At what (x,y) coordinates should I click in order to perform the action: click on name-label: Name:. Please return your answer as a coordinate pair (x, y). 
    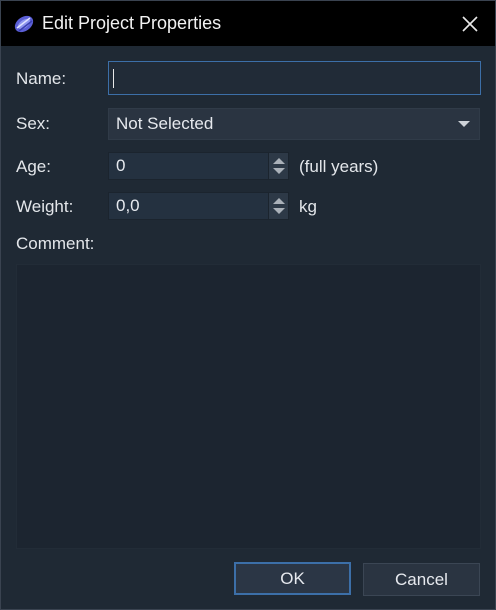
    Looking at the image, I should click on (41, 78).